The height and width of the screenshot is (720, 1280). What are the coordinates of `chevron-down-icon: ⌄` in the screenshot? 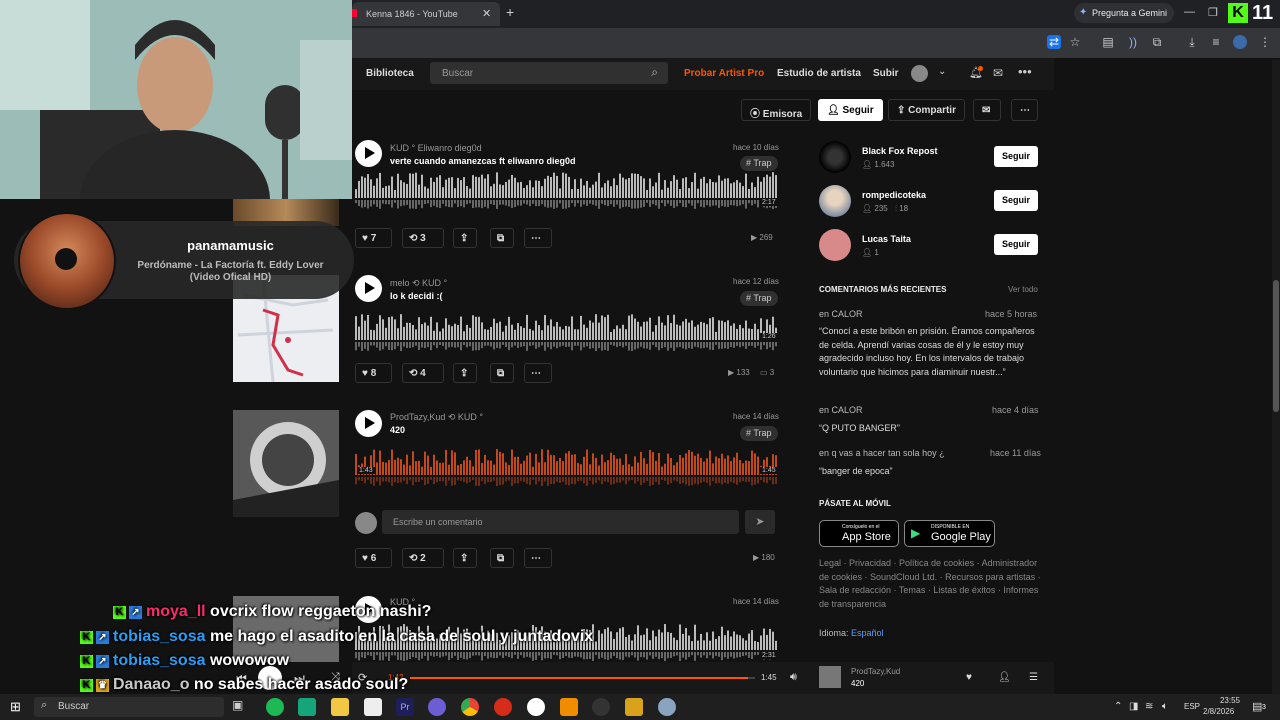 It's located at (942, 71).